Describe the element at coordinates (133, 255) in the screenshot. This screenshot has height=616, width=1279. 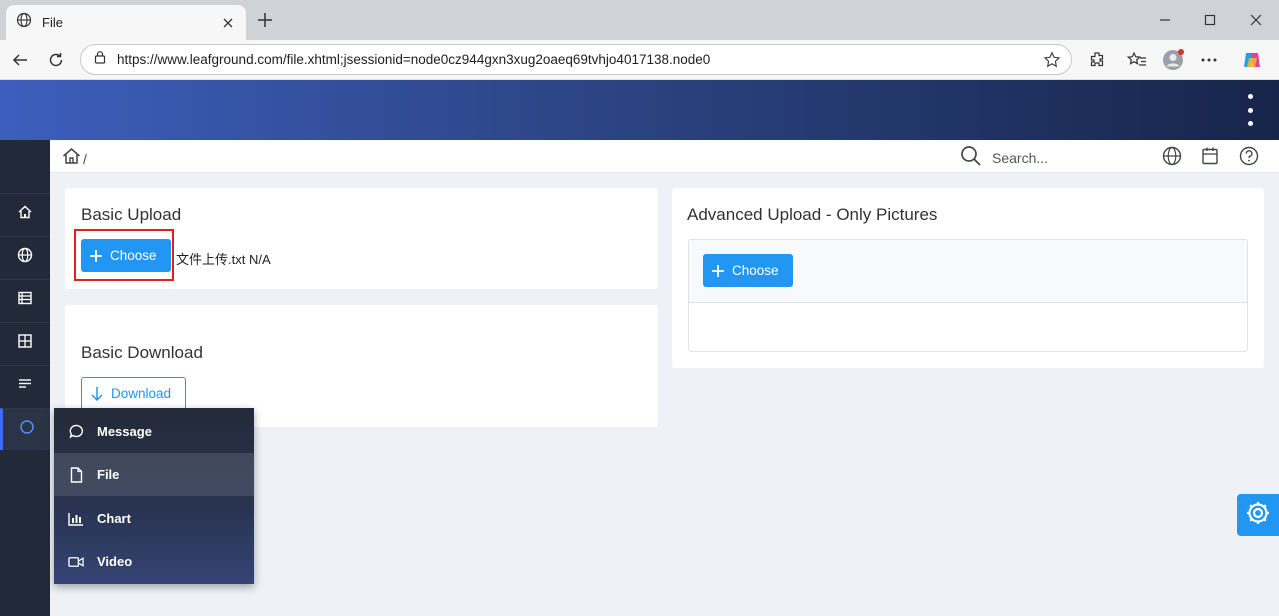
I see `choose-file-label: Choose` at that location.